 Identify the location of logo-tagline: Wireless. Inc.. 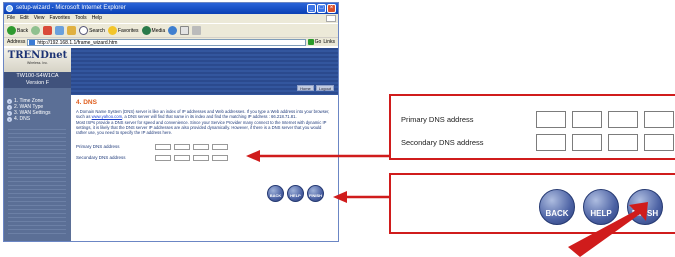
(37, 63).